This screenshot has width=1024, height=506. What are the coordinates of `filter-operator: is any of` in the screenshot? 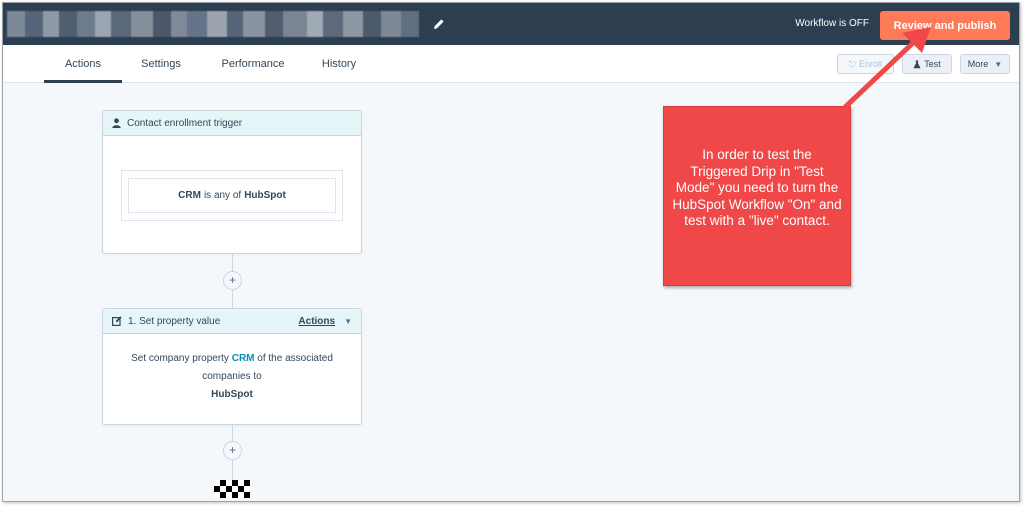 It's located at (222, 195).